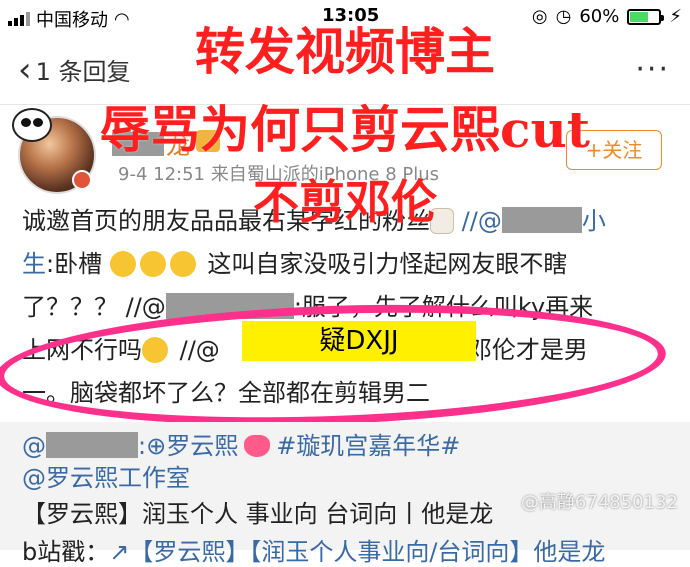 Image resolution: width=690 pixels, height=567 pixels. I want to click on mention-link: @罗云熙工作室, so click(106, 478).